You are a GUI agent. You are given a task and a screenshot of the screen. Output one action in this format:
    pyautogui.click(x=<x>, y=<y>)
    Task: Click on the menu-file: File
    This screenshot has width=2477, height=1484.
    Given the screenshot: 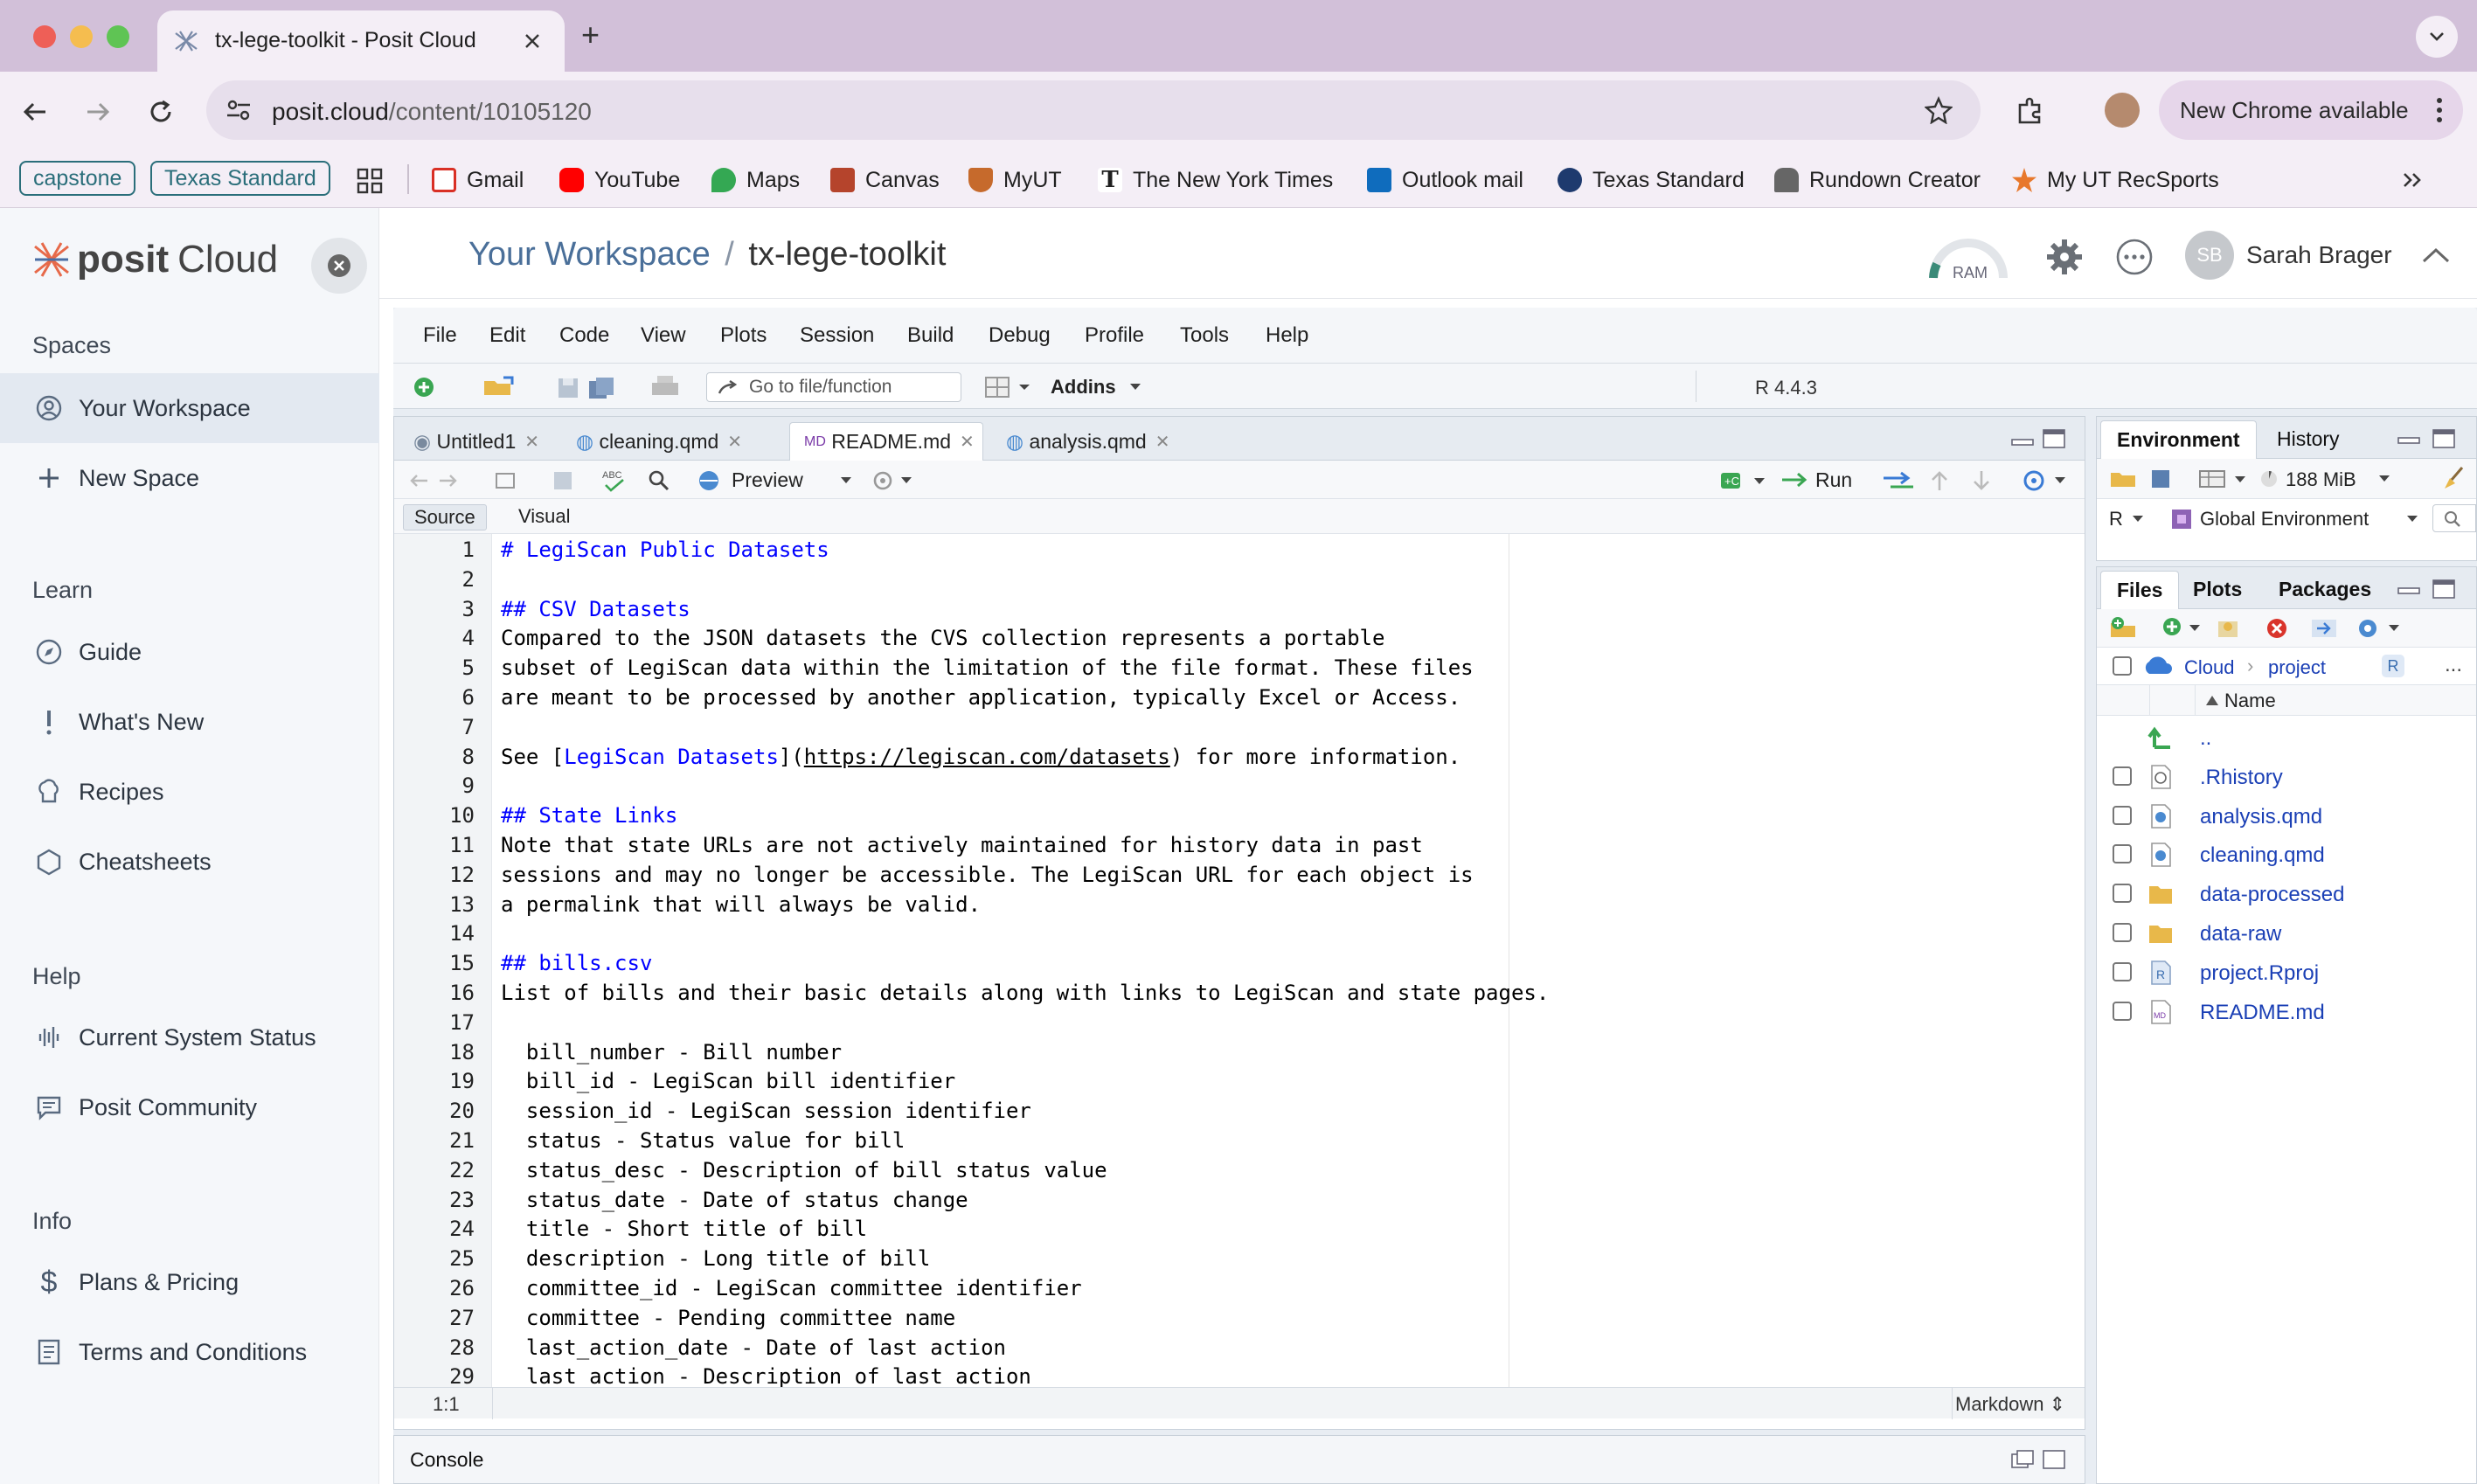 What is the action you would take?
    pyautogui.click(x=440, y=335)
    